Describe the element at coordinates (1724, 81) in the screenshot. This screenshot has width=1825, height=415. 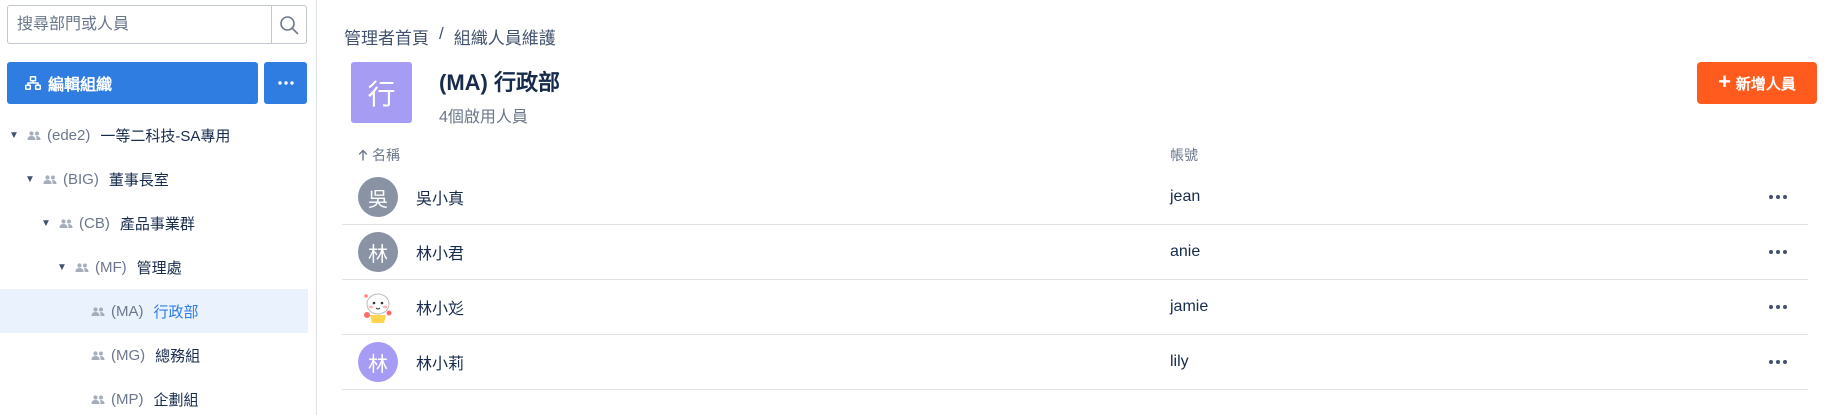
I see `plus-icon: +` at that location.